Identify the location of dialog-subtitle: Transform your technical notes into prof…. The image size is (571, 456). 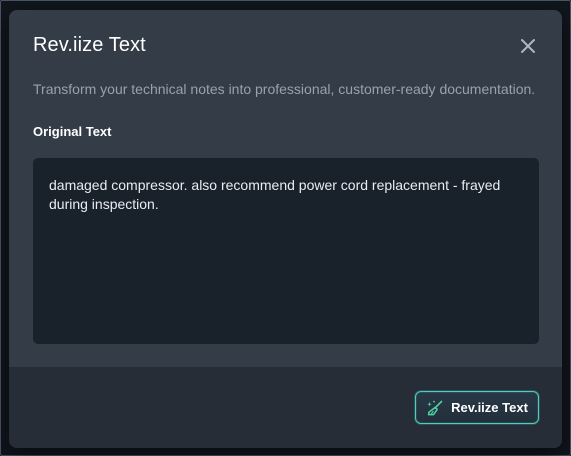
(284, 89).